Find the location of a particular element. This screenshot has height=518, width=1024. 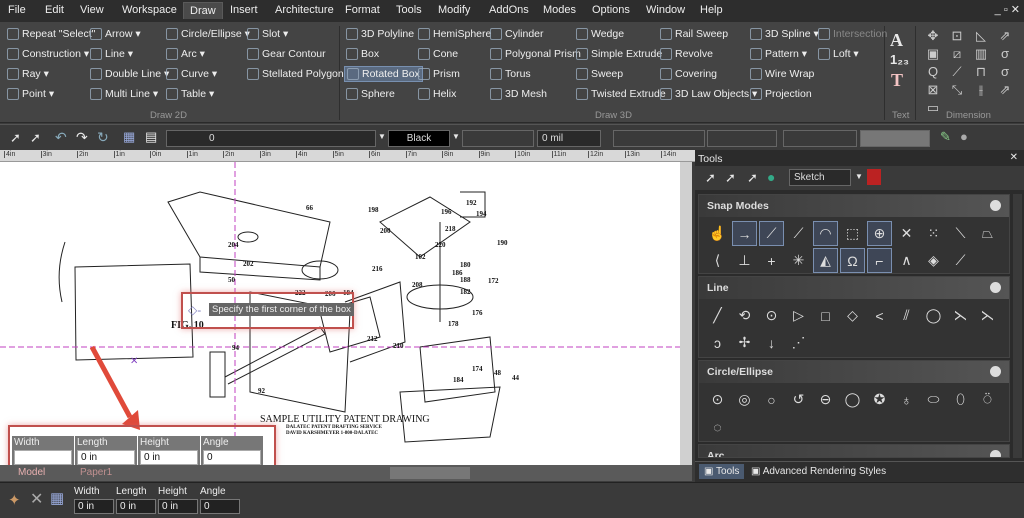

ribbon-sphere-button: Sphere is located at coordinates (370, 94).